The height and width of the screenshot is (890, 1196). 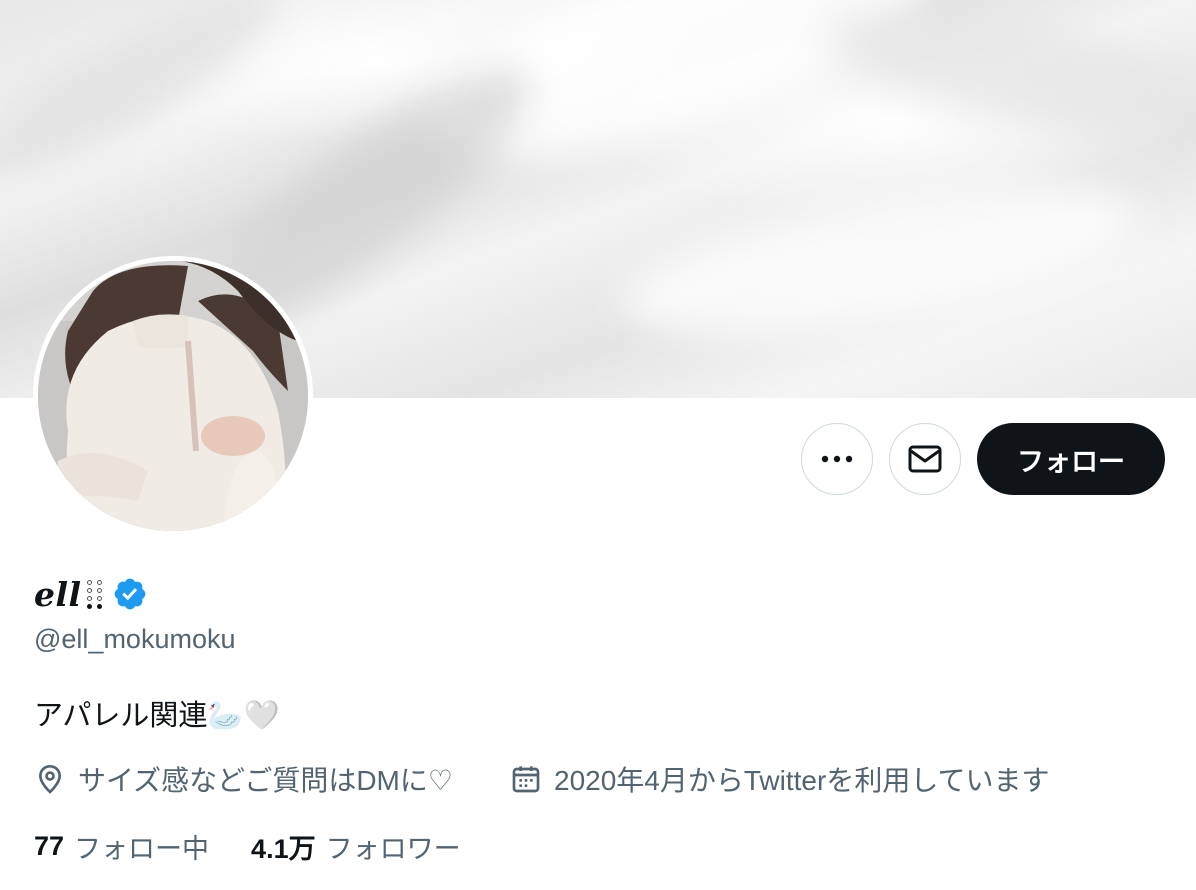 What do you see at coordinates (247, 846) in the screenshot?
I see `profile-stats: 77 フォロー中 4.1万 フォロワー` at bounding box center [247, 846].